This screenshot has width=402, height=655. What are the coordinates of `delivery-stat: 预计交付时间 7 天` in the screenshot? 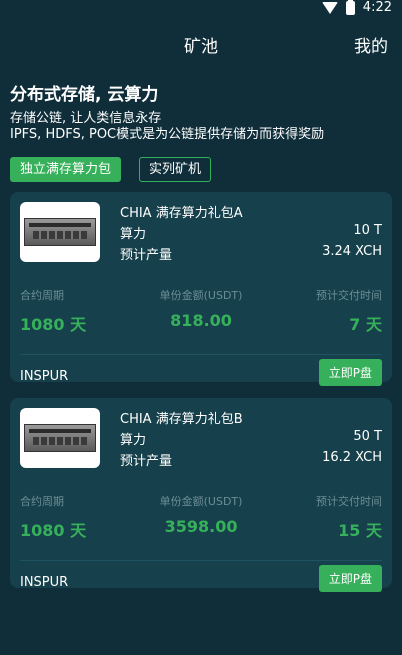 It's located at (349, 311).